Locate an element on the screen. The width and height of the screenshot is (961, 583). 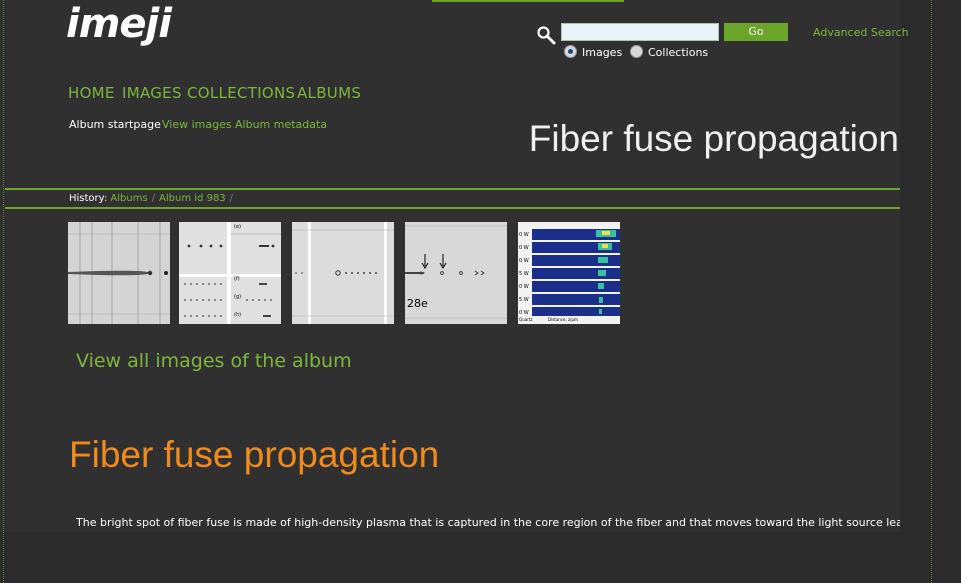
breadcrumb: History: Albums / Album id 983/ is located at coordinates (151, 198).